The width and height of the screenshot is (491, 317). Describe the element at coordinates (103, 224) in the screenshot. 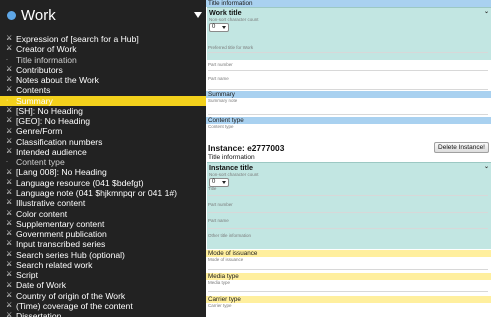

I see `sidebar-item: ⚔ Supplementary content` at that location.